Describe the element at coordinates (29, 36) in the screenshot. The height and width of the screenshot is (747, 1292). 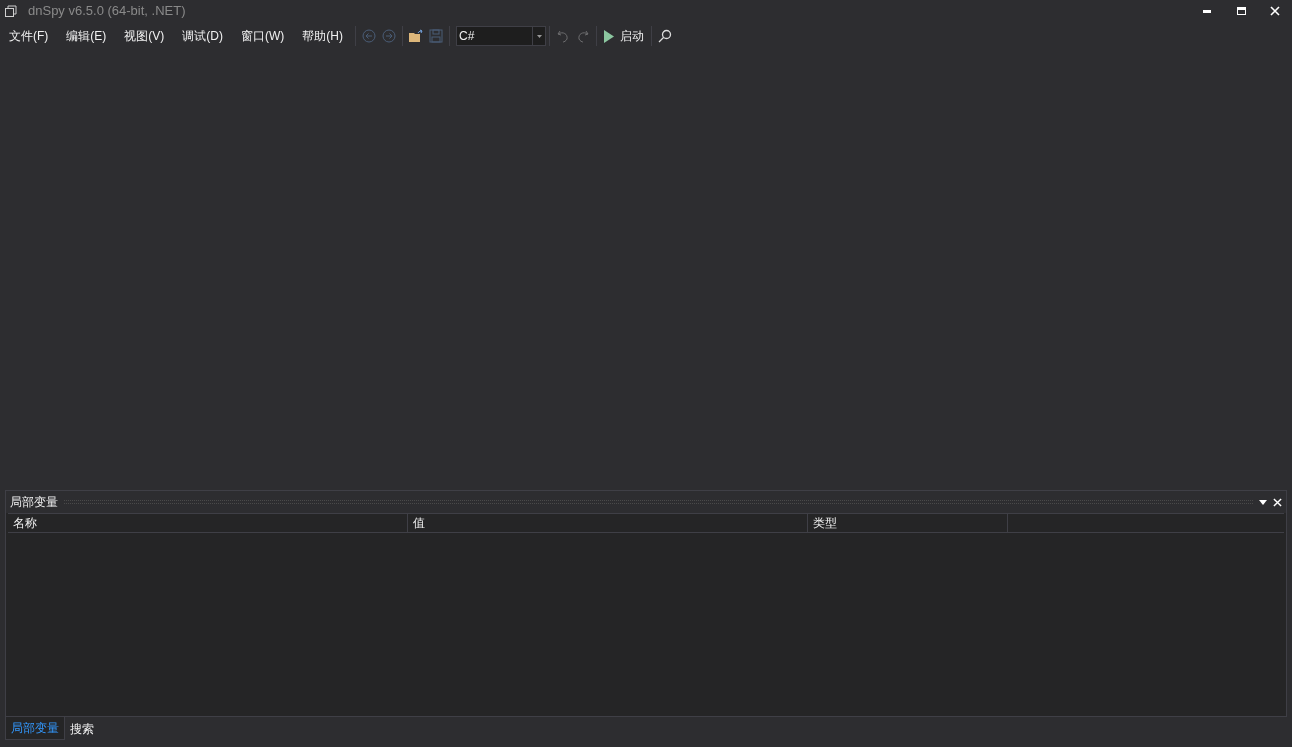
I see `menu-item: 文件(F)` at that location.